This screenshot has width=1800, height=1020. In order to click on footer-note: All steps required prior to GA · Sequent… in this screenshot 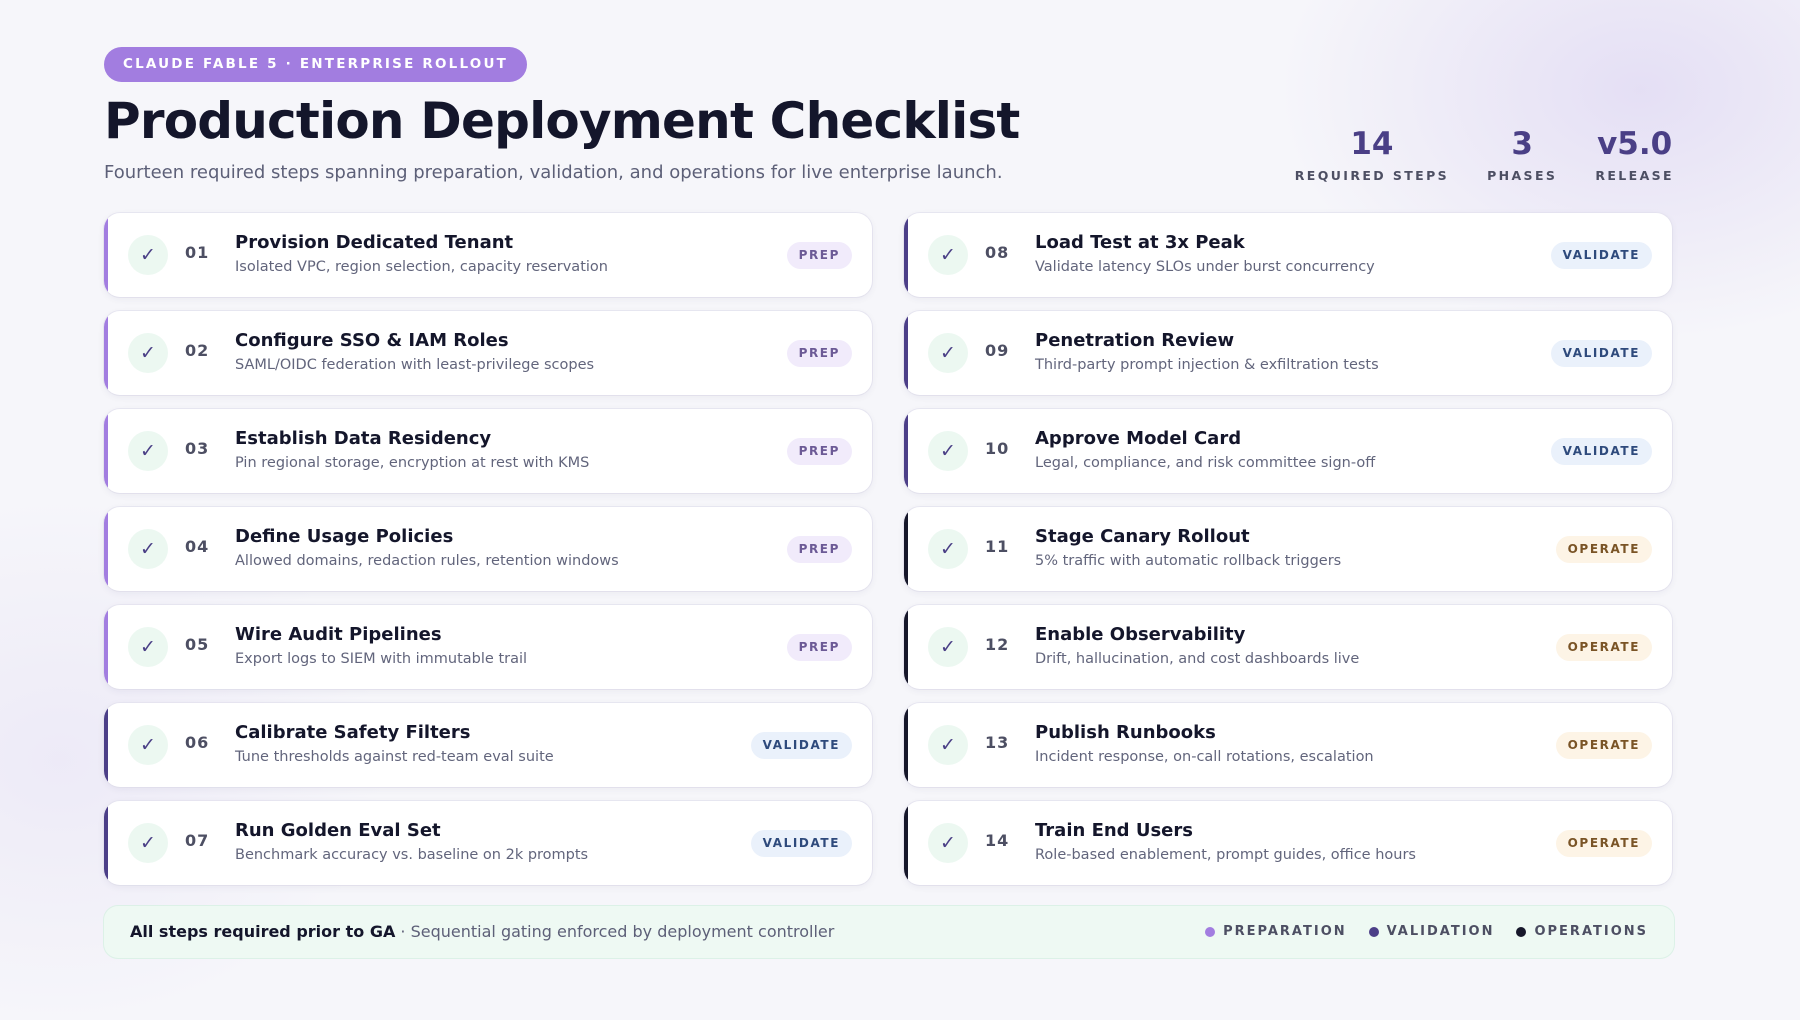, I will do `click(482, 931)`.